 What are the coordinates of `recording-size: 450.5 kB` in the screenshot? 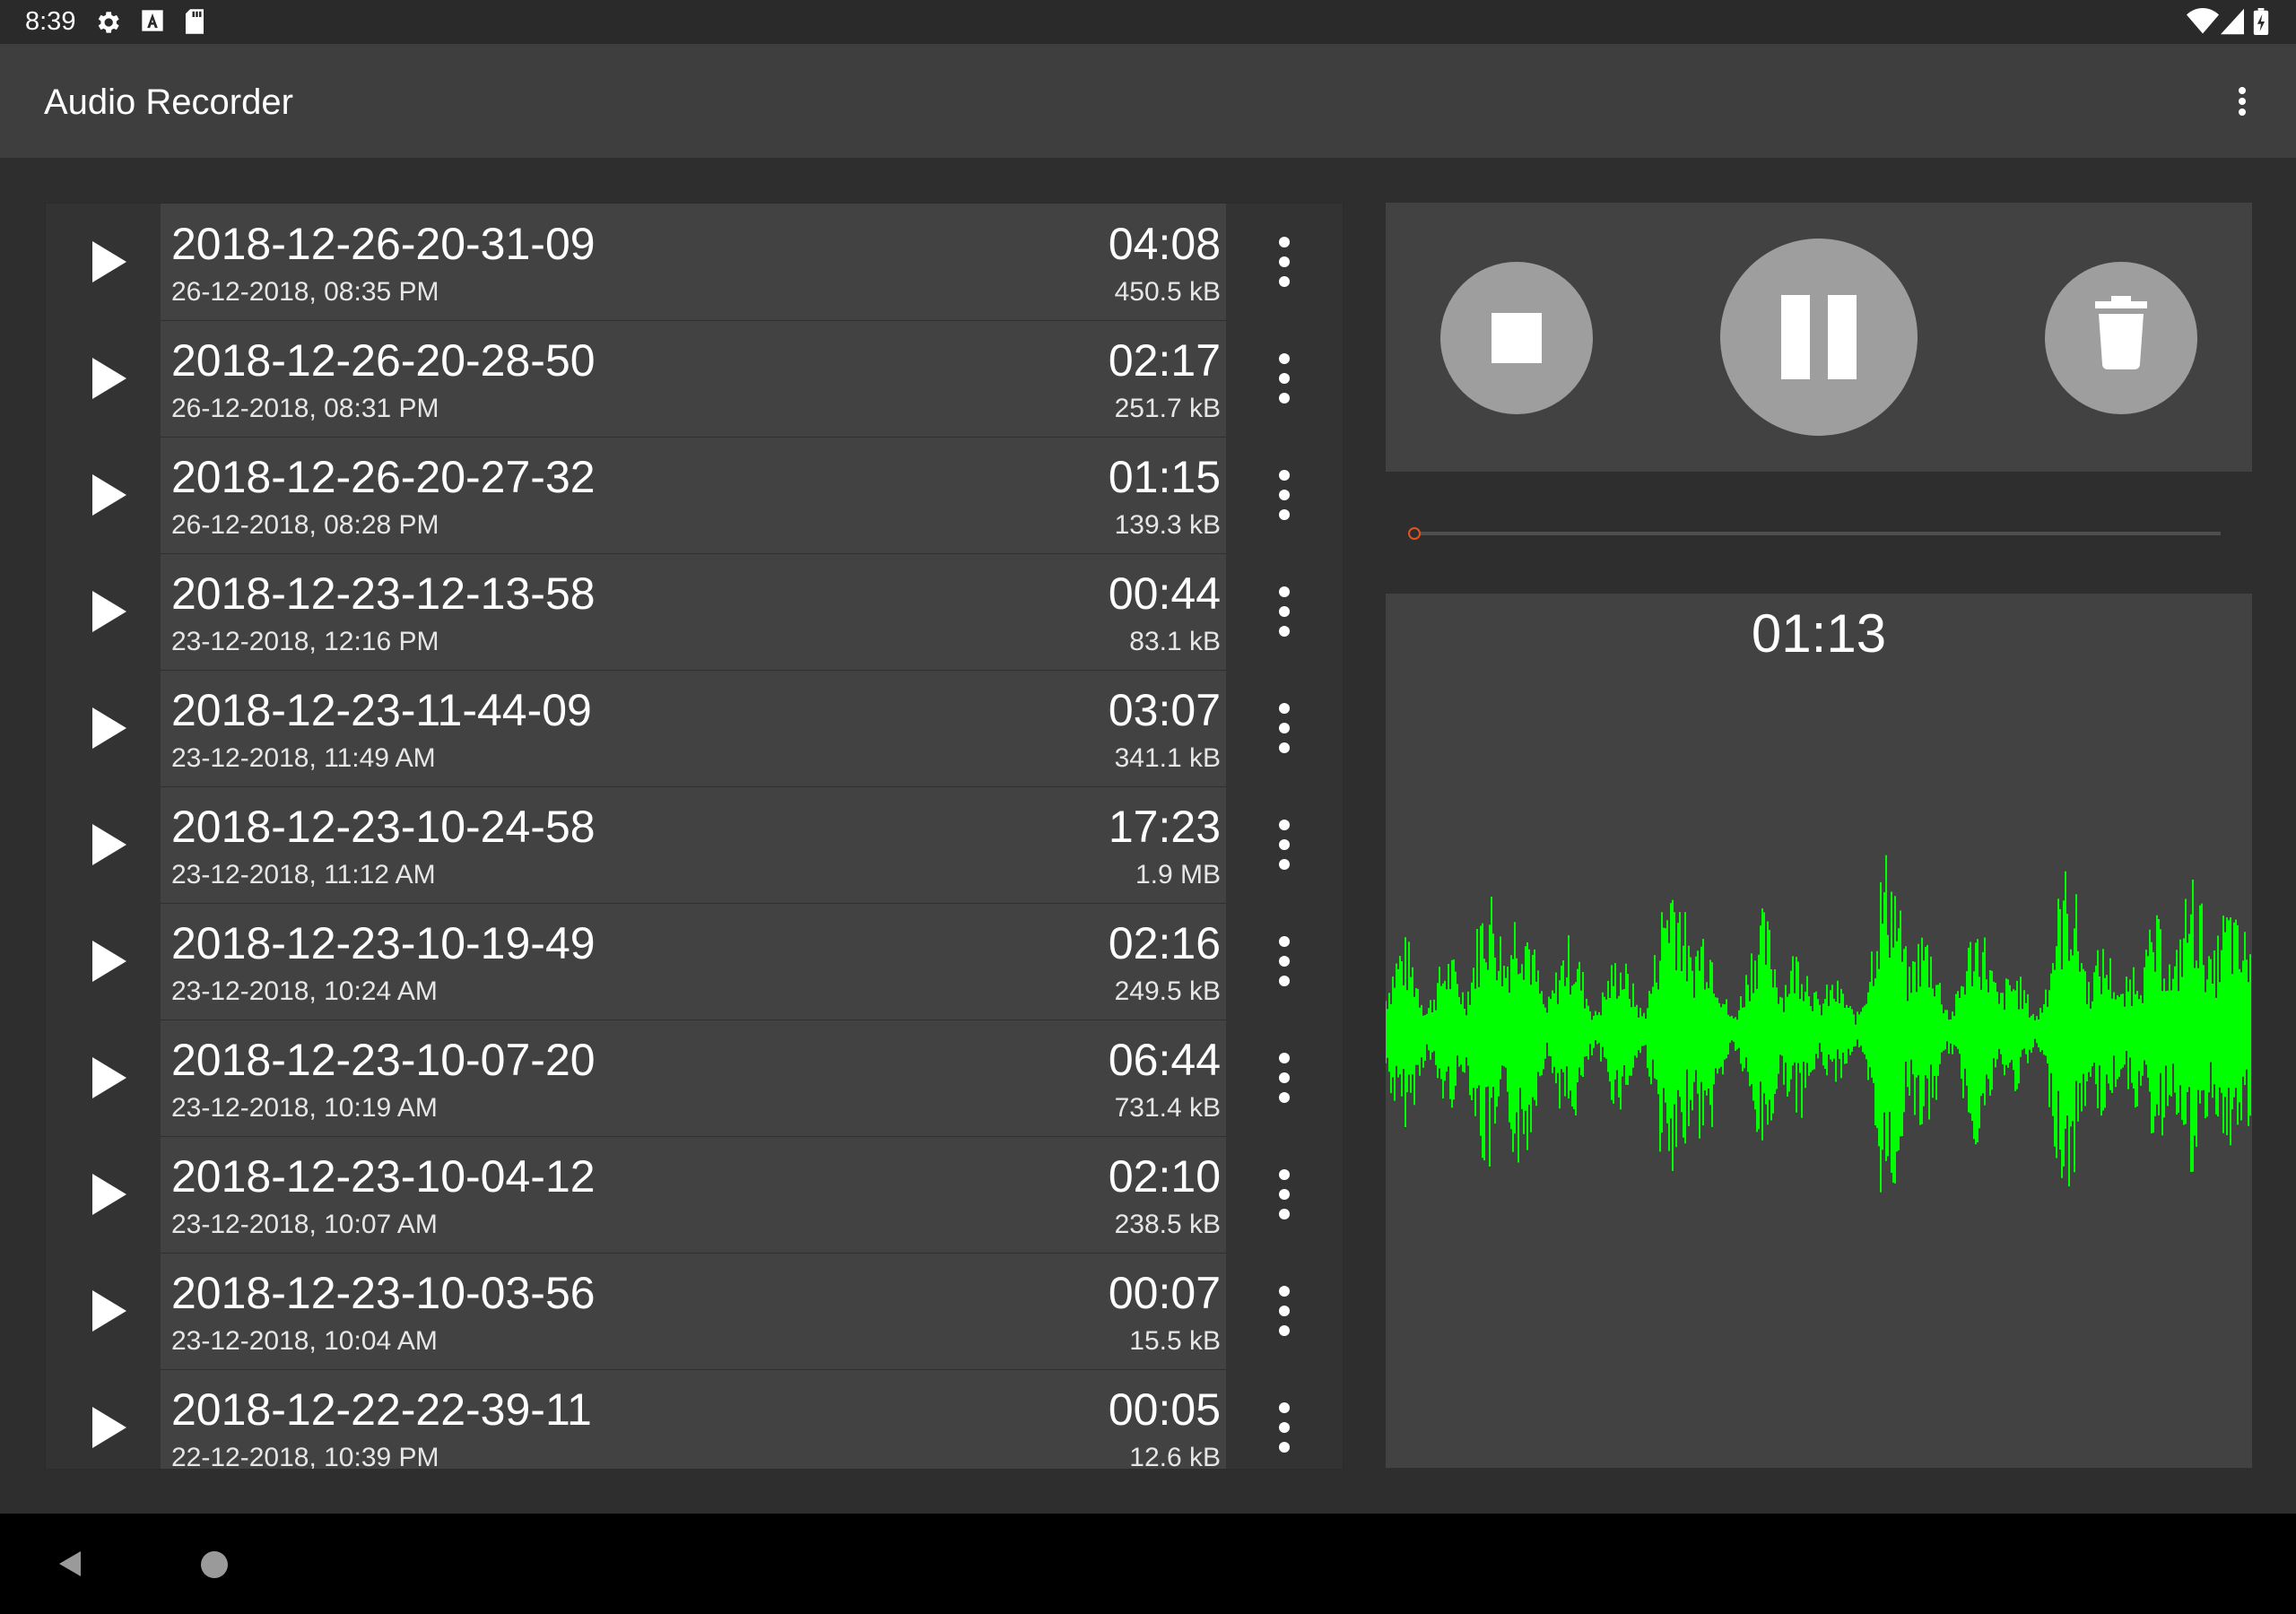 It's located at (1167, 292).